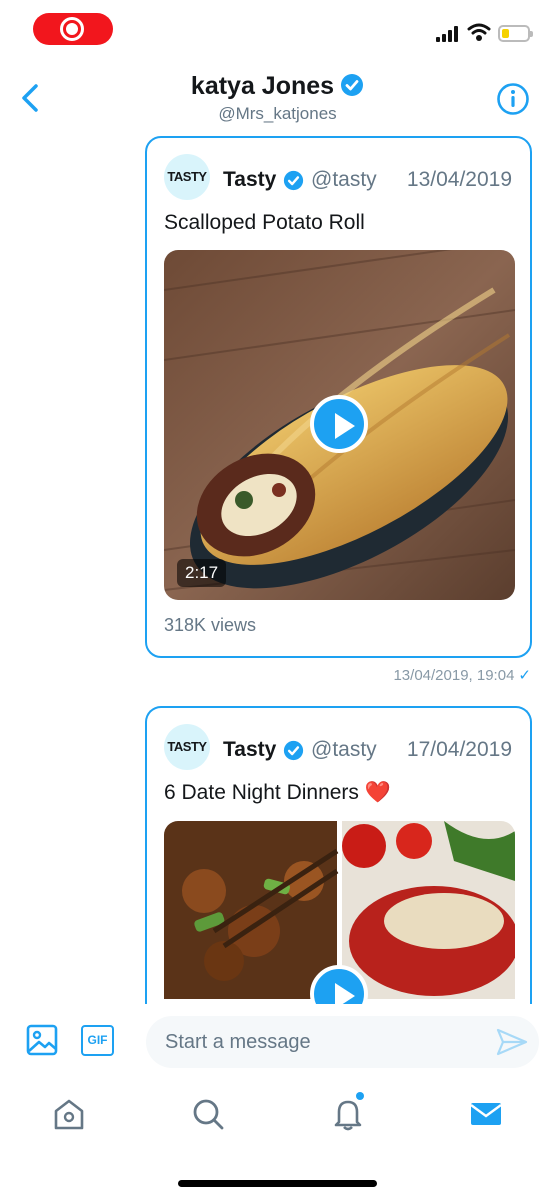 This screenshot has height=1200, width=555. Describe the element at coordinates (277, 1142) in the screenshot. I see `tab-bar` at that location.